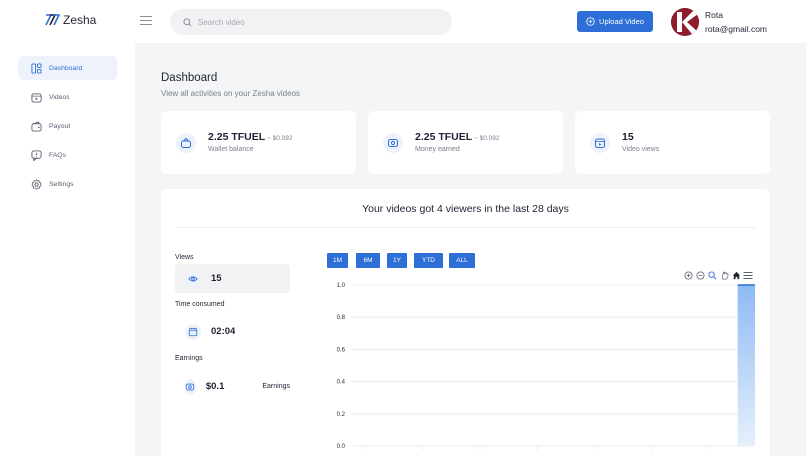  I want to click on sidebar-item-videos: Videos, so click(67, 97).